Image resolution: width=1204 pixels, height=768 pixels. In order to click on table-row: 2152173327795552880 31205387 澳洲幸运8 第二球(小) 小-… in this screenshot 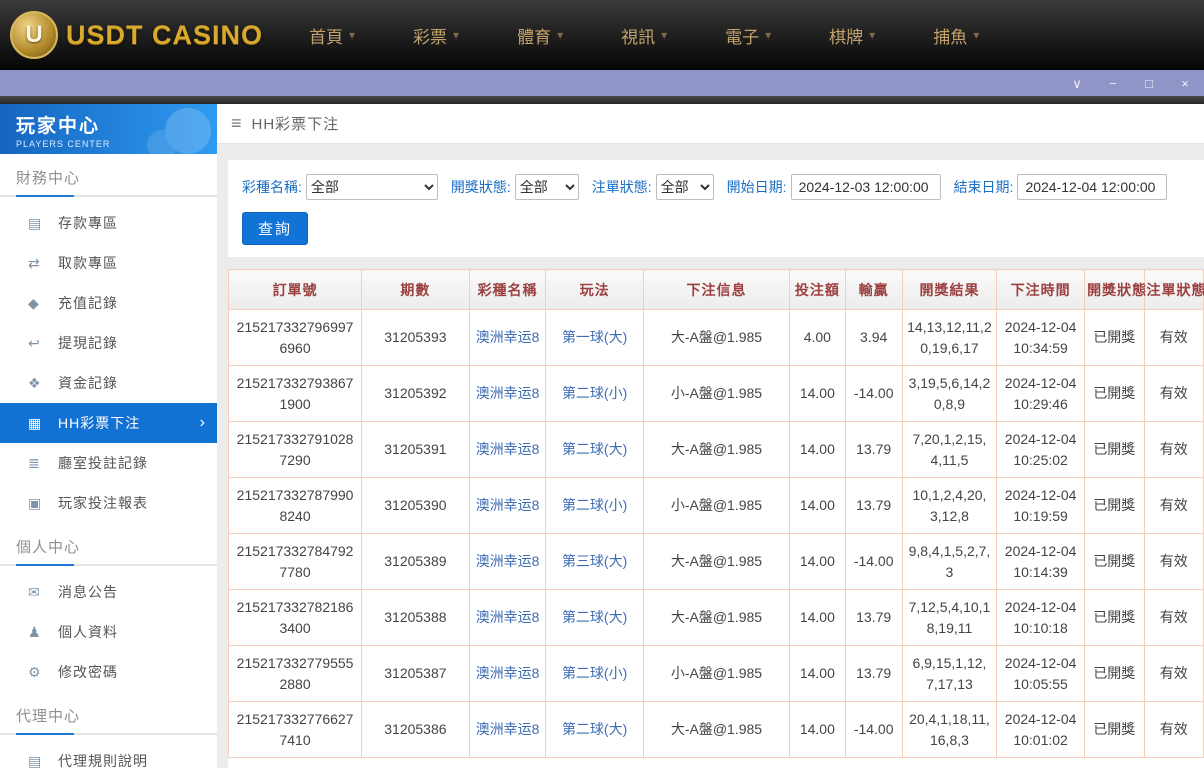, I will do `click(715, 673)`.